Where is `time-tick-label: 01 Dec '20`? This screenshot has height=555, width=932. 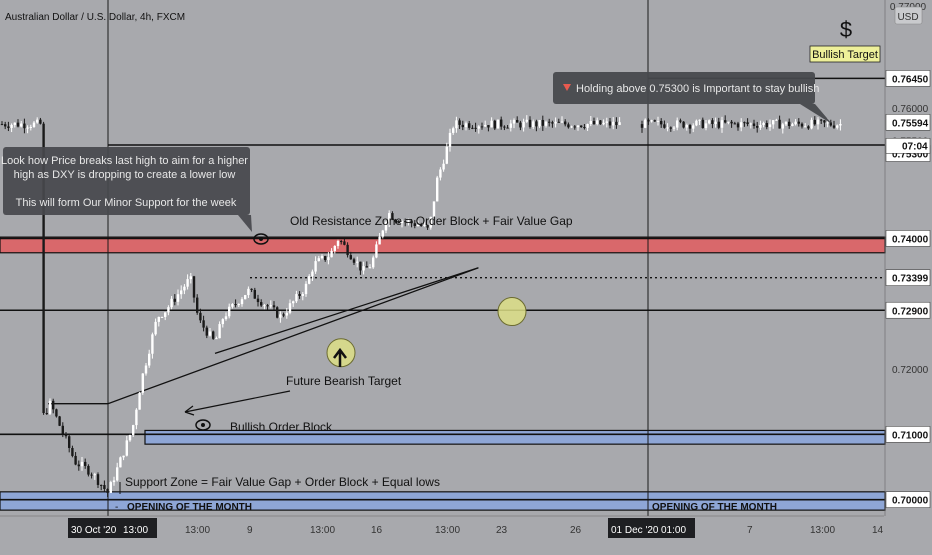 time-tick-label: 01 Dec '20 is located at coordinates (635, 530).